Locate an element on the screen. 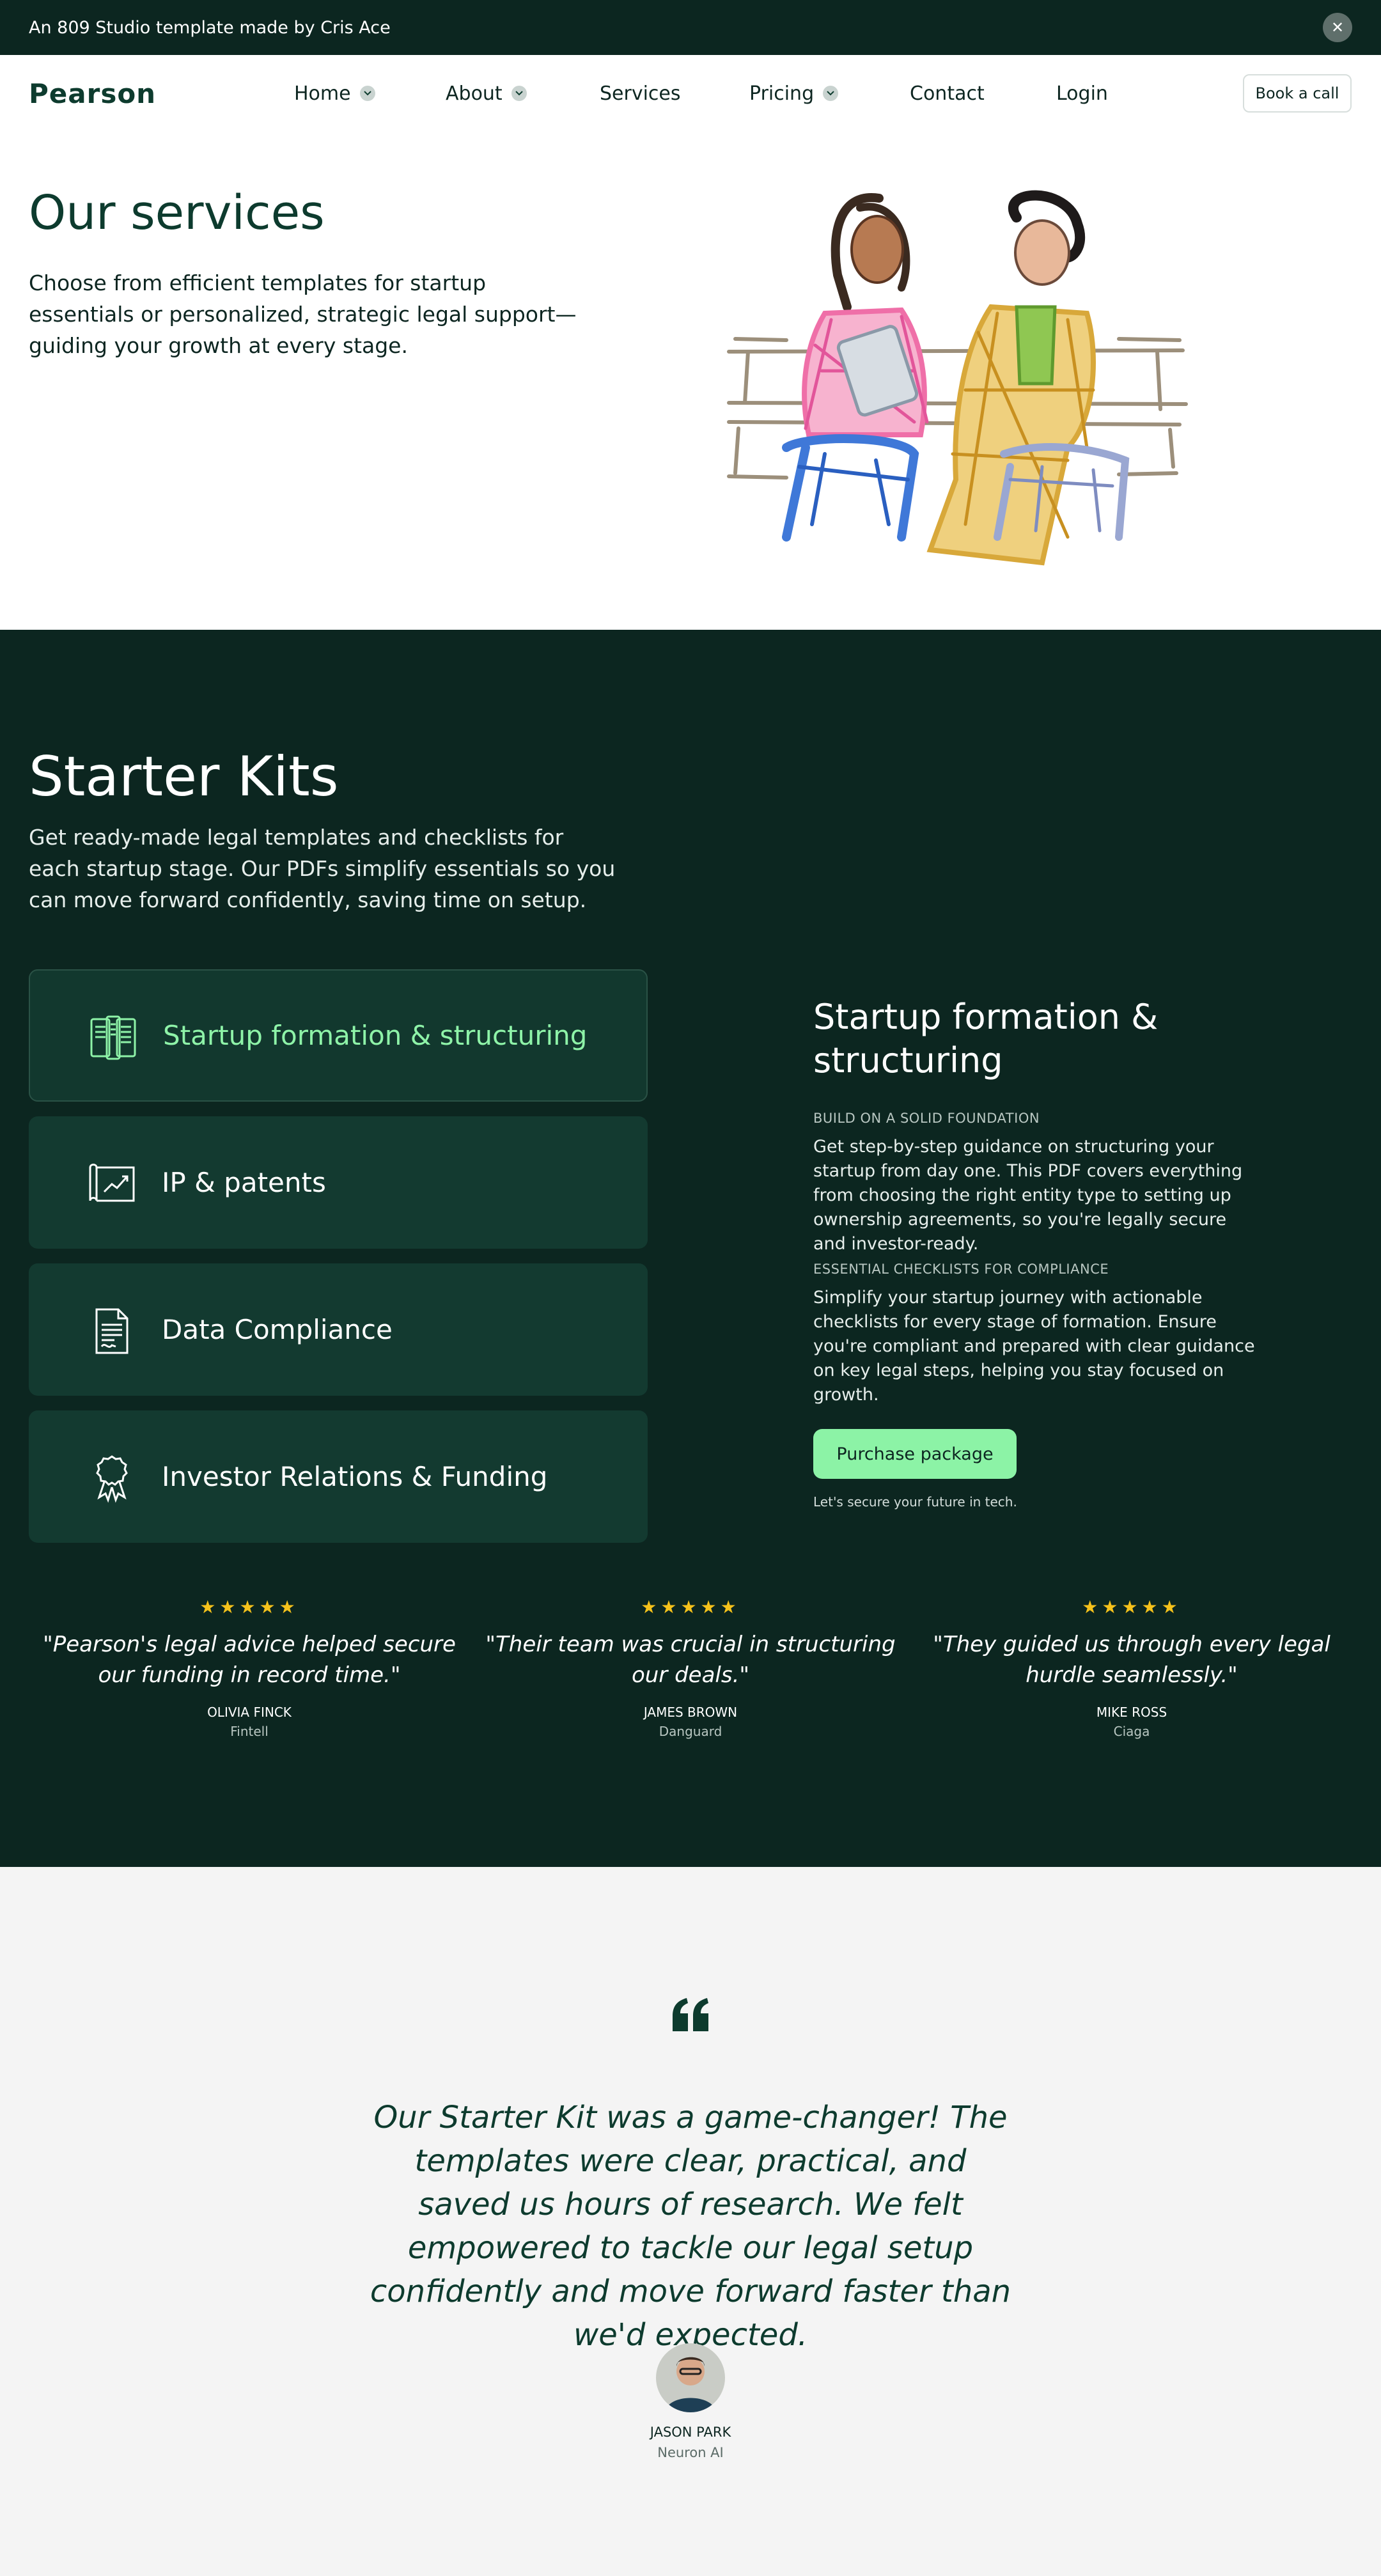 Image resolution: width=1381 pixels, height=2576 pixels. kit-card-investor-relations: Investor Relations & Funding is located at coordinates (338, 1477).